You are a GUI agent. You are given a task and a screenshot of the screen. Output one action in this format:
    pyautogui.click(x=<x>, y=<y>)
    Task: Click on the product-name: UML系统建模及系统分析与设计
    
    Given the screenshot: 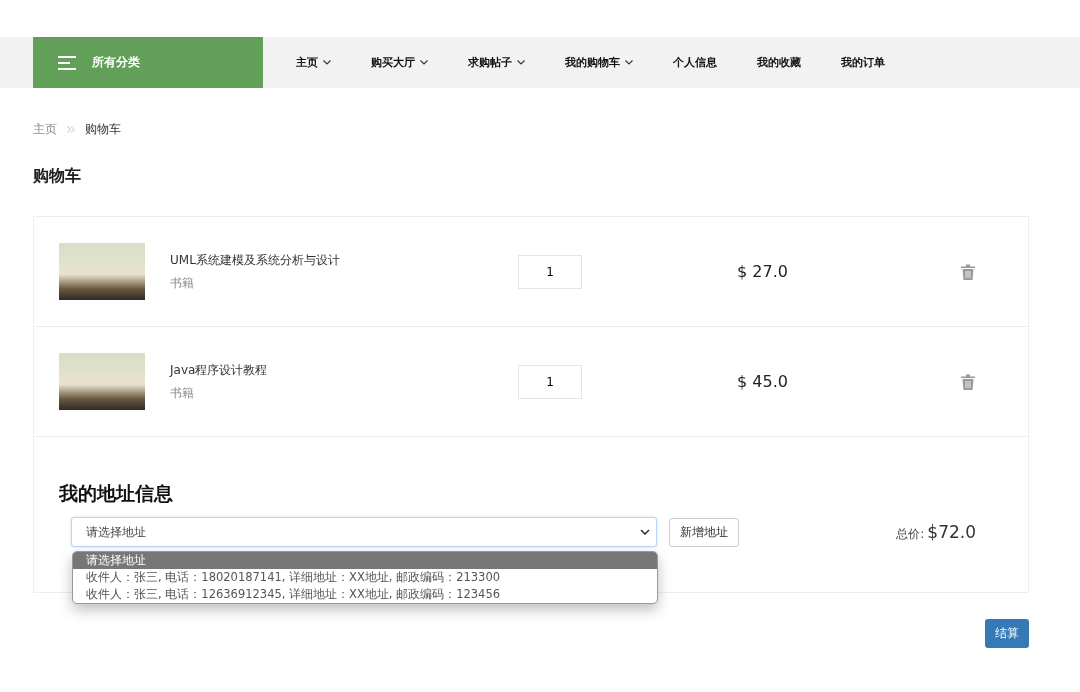 What is the action you would take?
    pyautogui.click(x=342, y=260)
    